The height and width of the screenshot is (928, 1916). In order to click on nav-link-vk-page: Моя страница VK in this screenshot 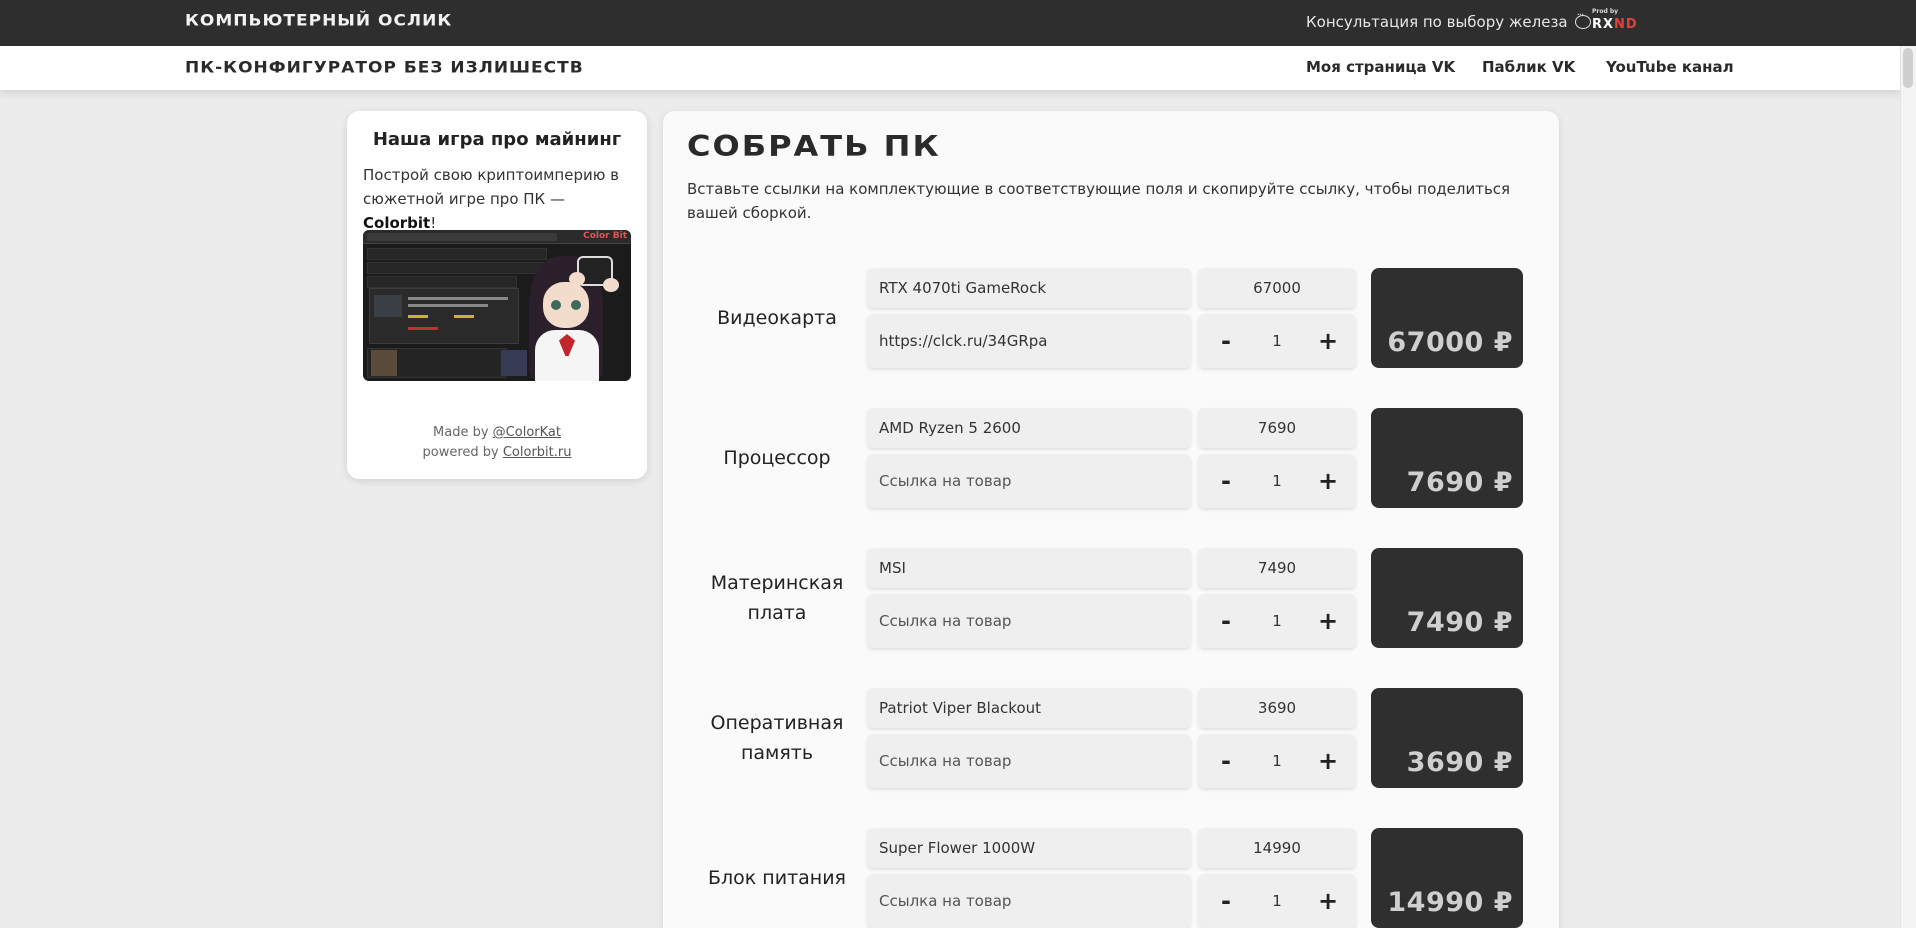, I will do `click(1380, 67)`.